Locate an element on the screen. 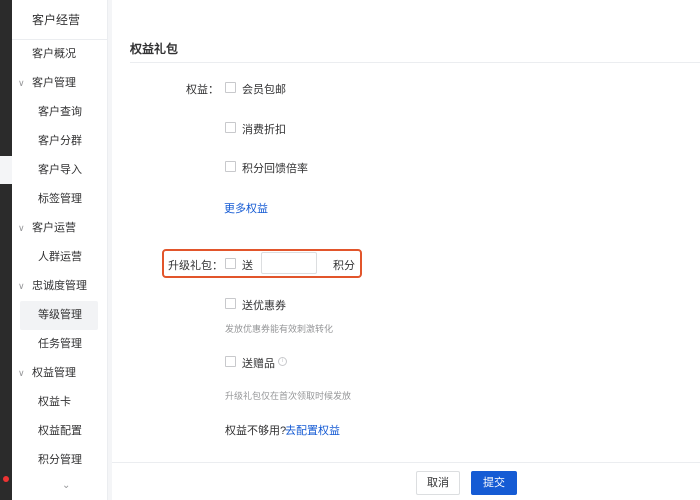 This screenshot has height=500, width=700. sidebar-item-label: 积分管理 is located at coordinates (60, 460).